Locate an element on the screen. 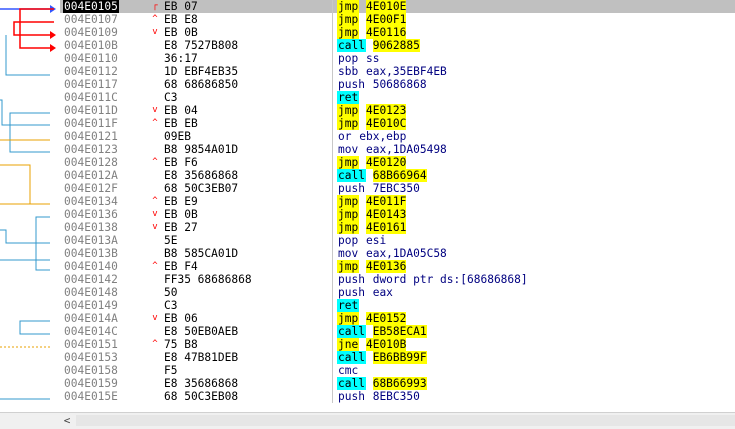 The height and width of the screenshot is (429, 735). disassembly-row: 004E013B B8 585CA01D mov eax,1DA05C58 is located at coordinates (397, 253).